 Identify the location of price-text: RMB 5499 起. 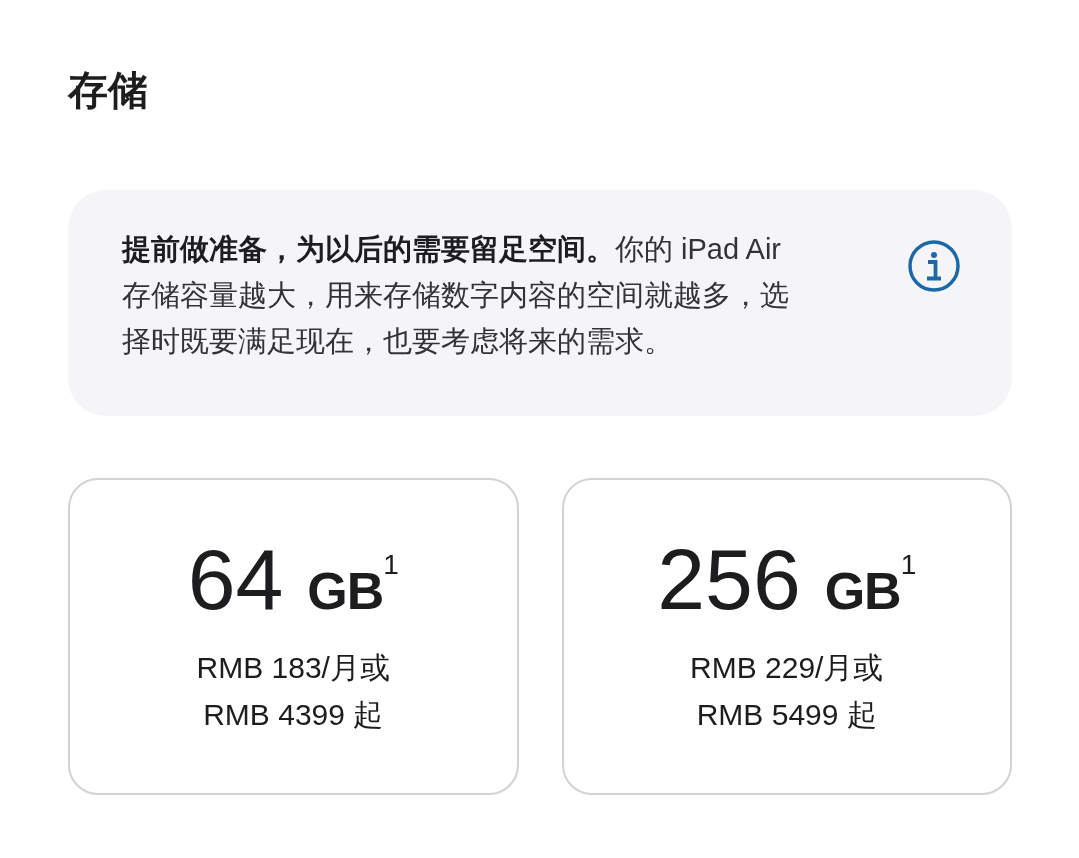
(786, 714).